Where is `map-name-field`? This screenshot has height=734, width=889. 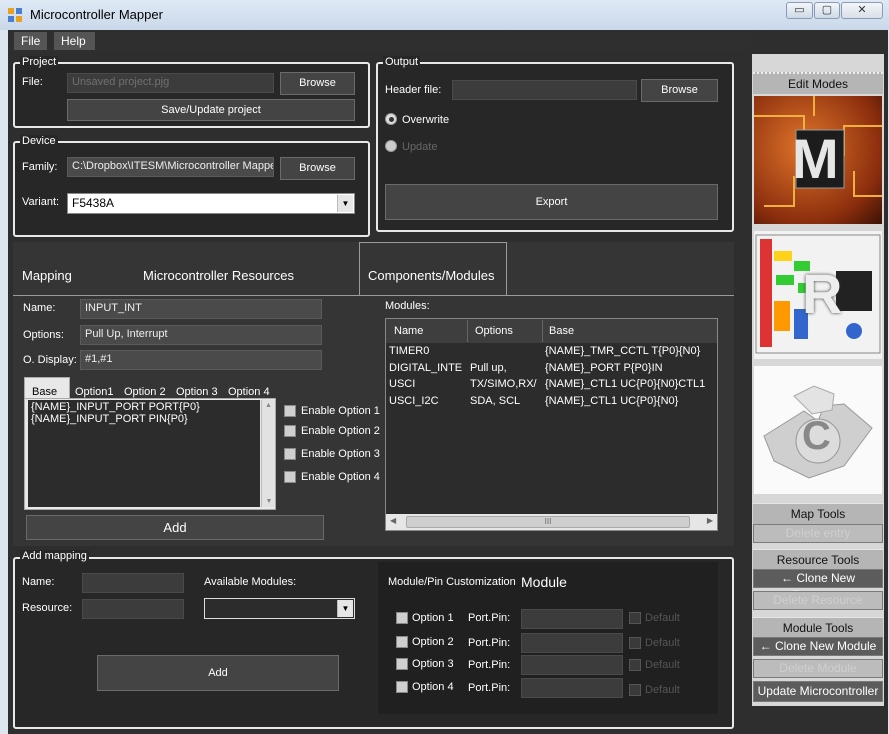 map-name-field is located at coordinates (133, 583).